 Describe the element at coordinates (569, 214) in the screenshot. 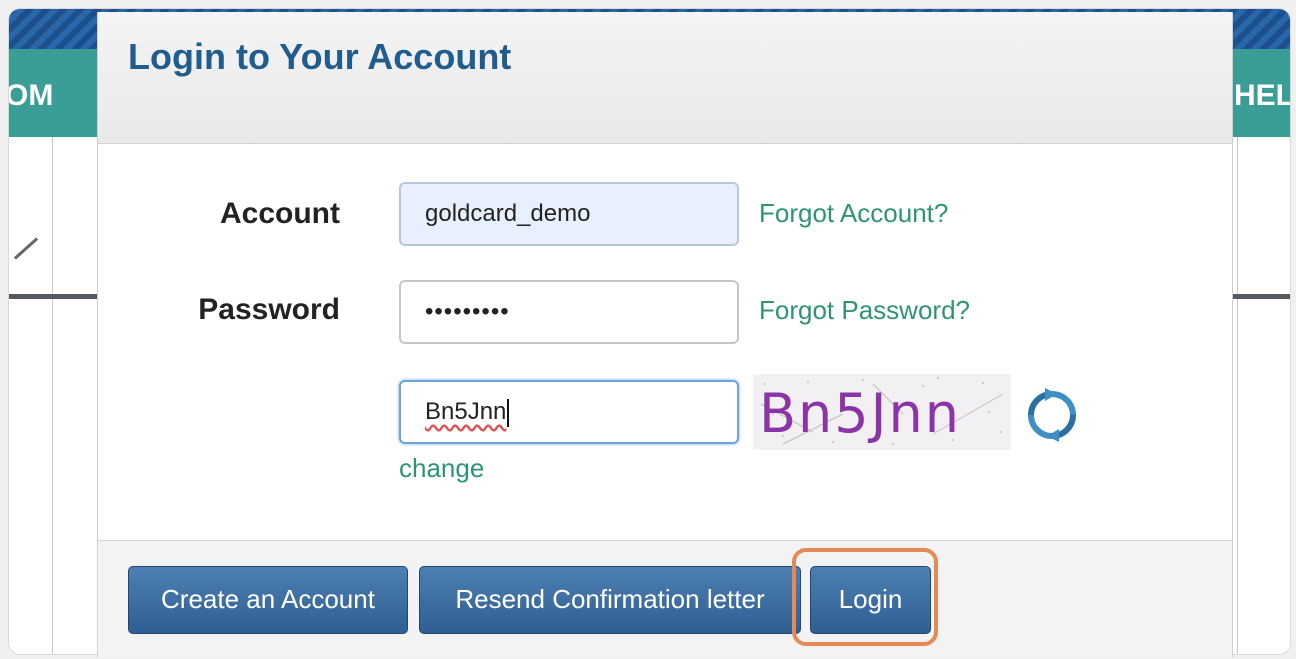

I see `account-input: goldcard_demo` at that location.